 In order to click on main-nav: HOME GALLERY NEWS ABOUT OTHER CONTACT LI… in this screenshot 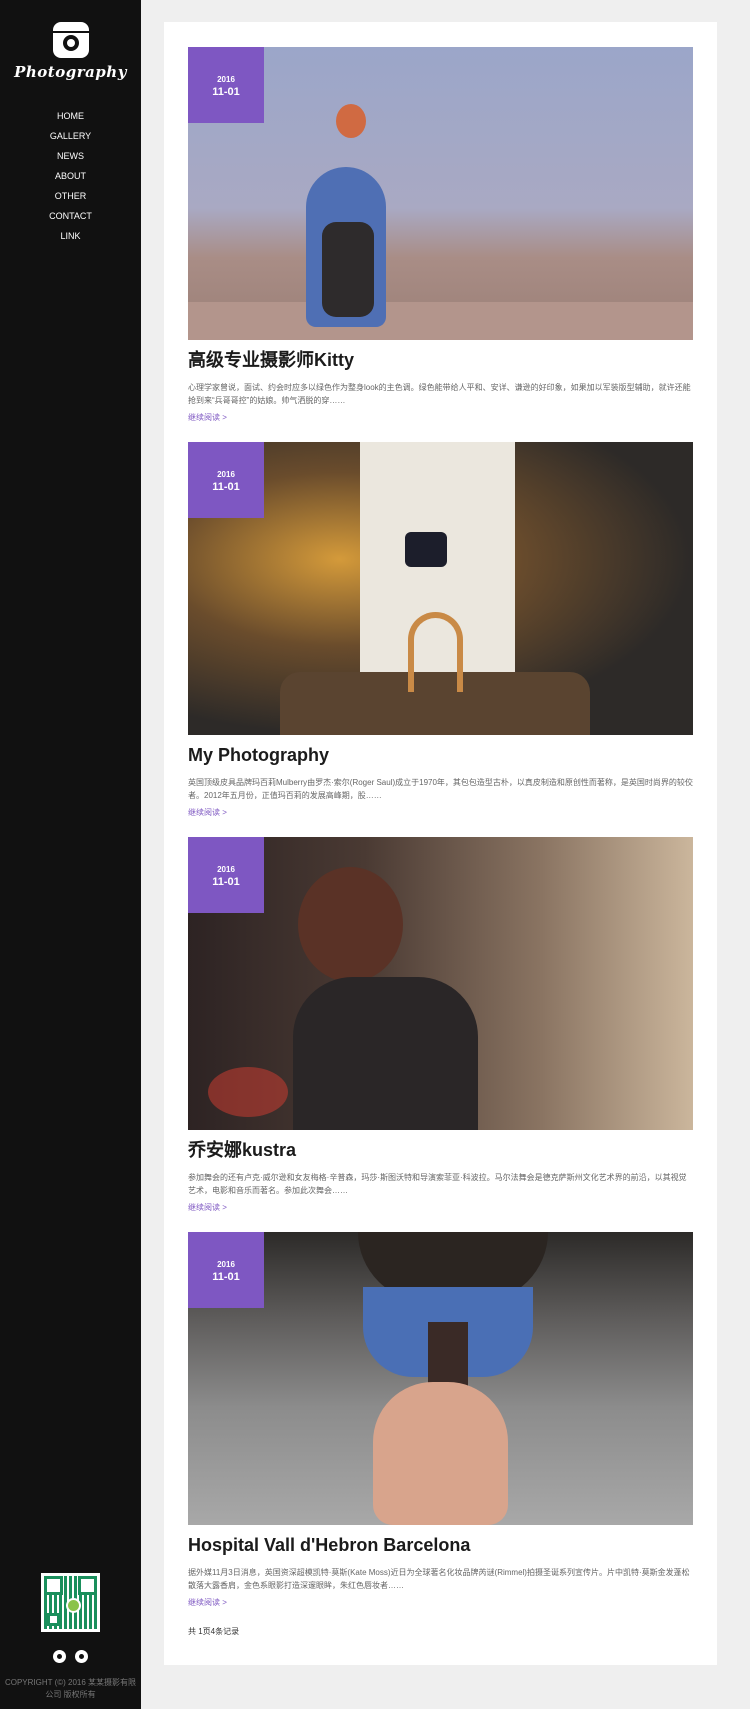, I will do `click(70, 176)`.